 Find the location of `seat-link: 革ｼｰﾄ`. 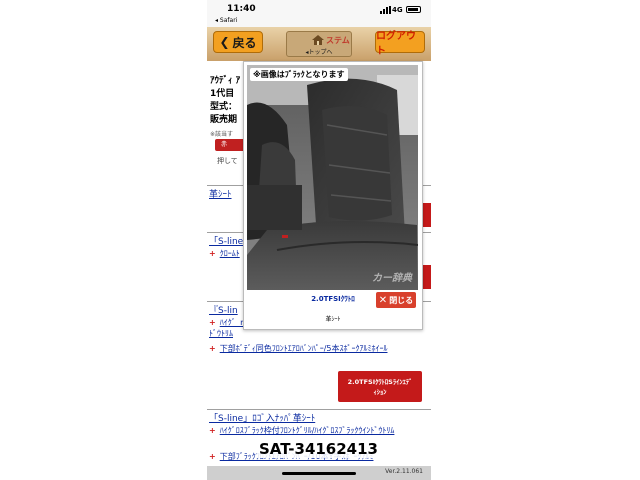

seat-link: 革ｼｰﾄ is located at coordinates (220, 193).